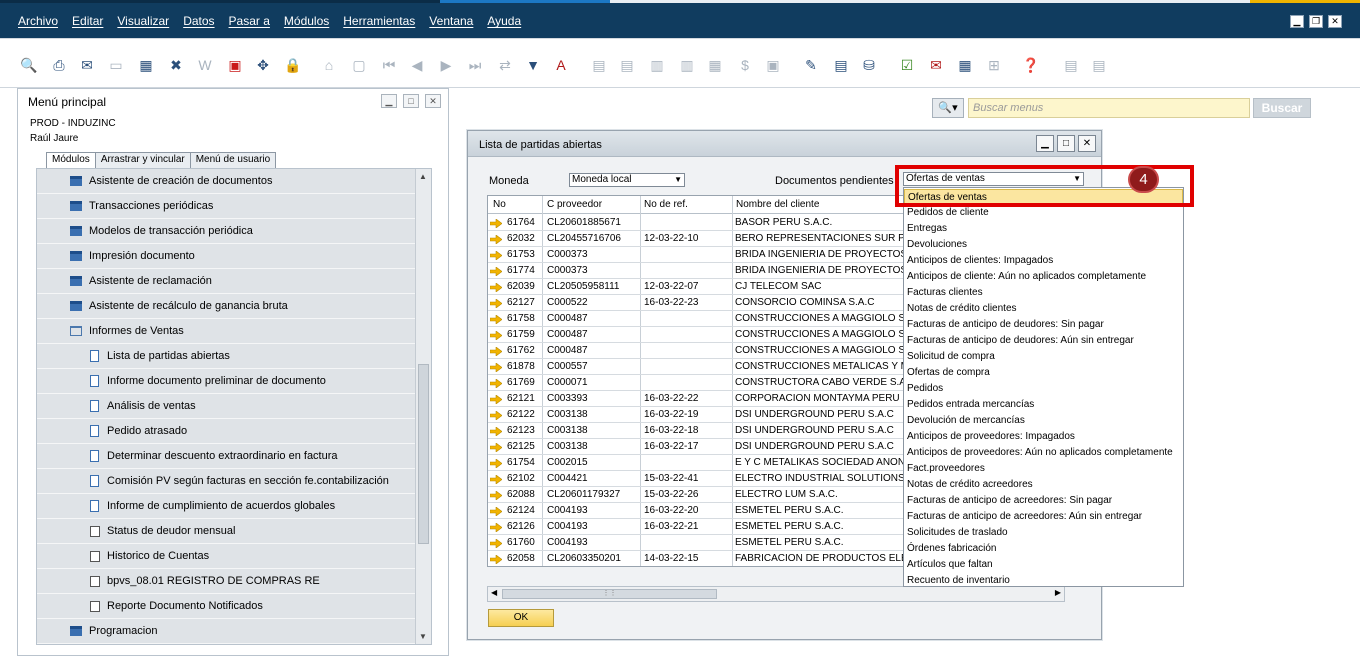  I want to click on gross-profit-icon: ▦, so click(715, 65).